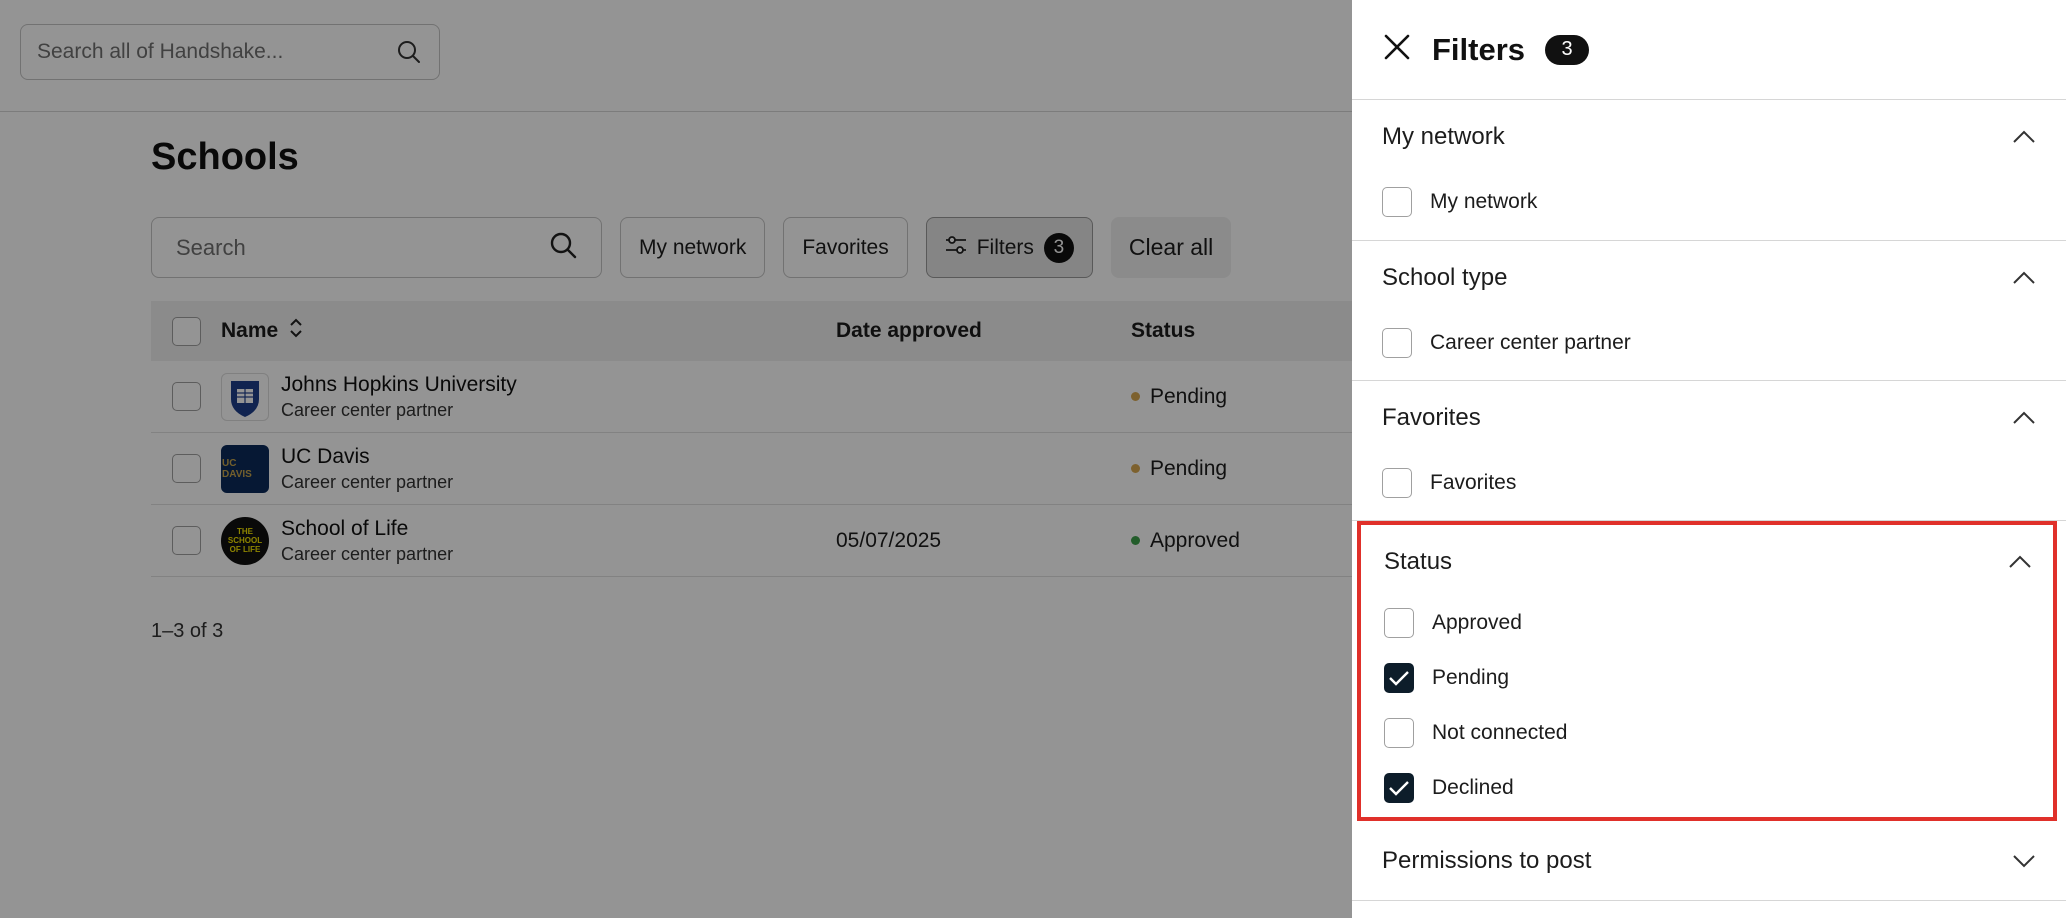 Image resolution: width=2066 pixels, height=918 pixels. What do you see at coordinates (1530, 342) in the screenshot?
I see `option-label: Career center partner` at bounding box center [1530, 342].